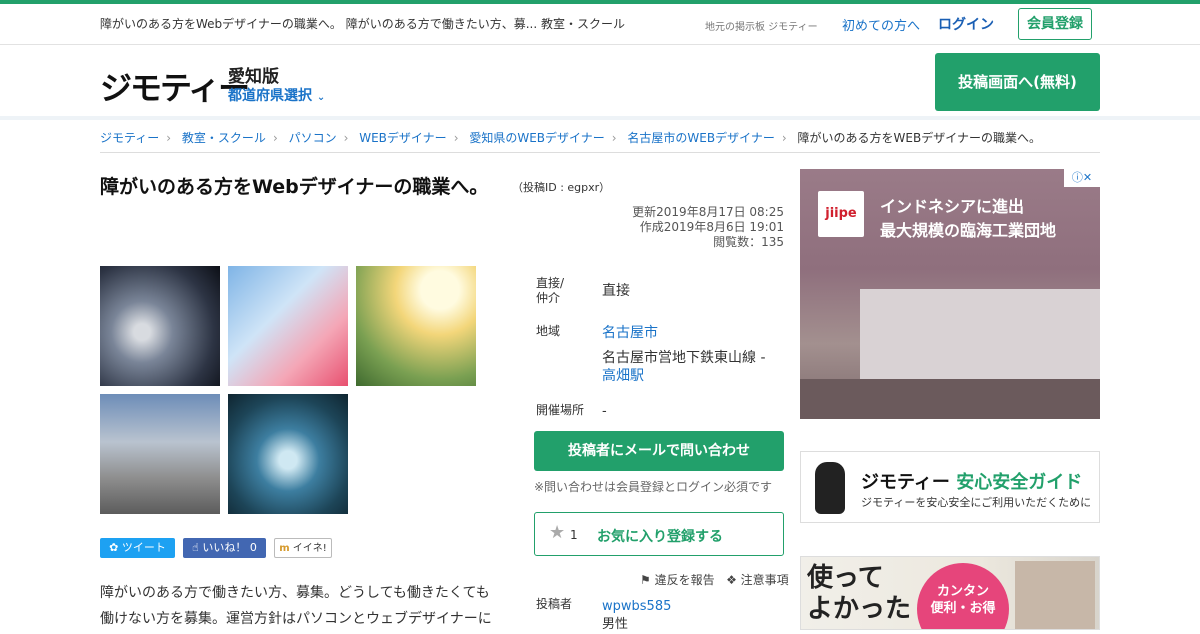 Image resolution: width=1200 pixels, height=634 pixels. What do you see at coordinates (224, 138) in the screenshot?
I see `breadcrumb-item: 教室・スクール` at bounding box center [224, 138].